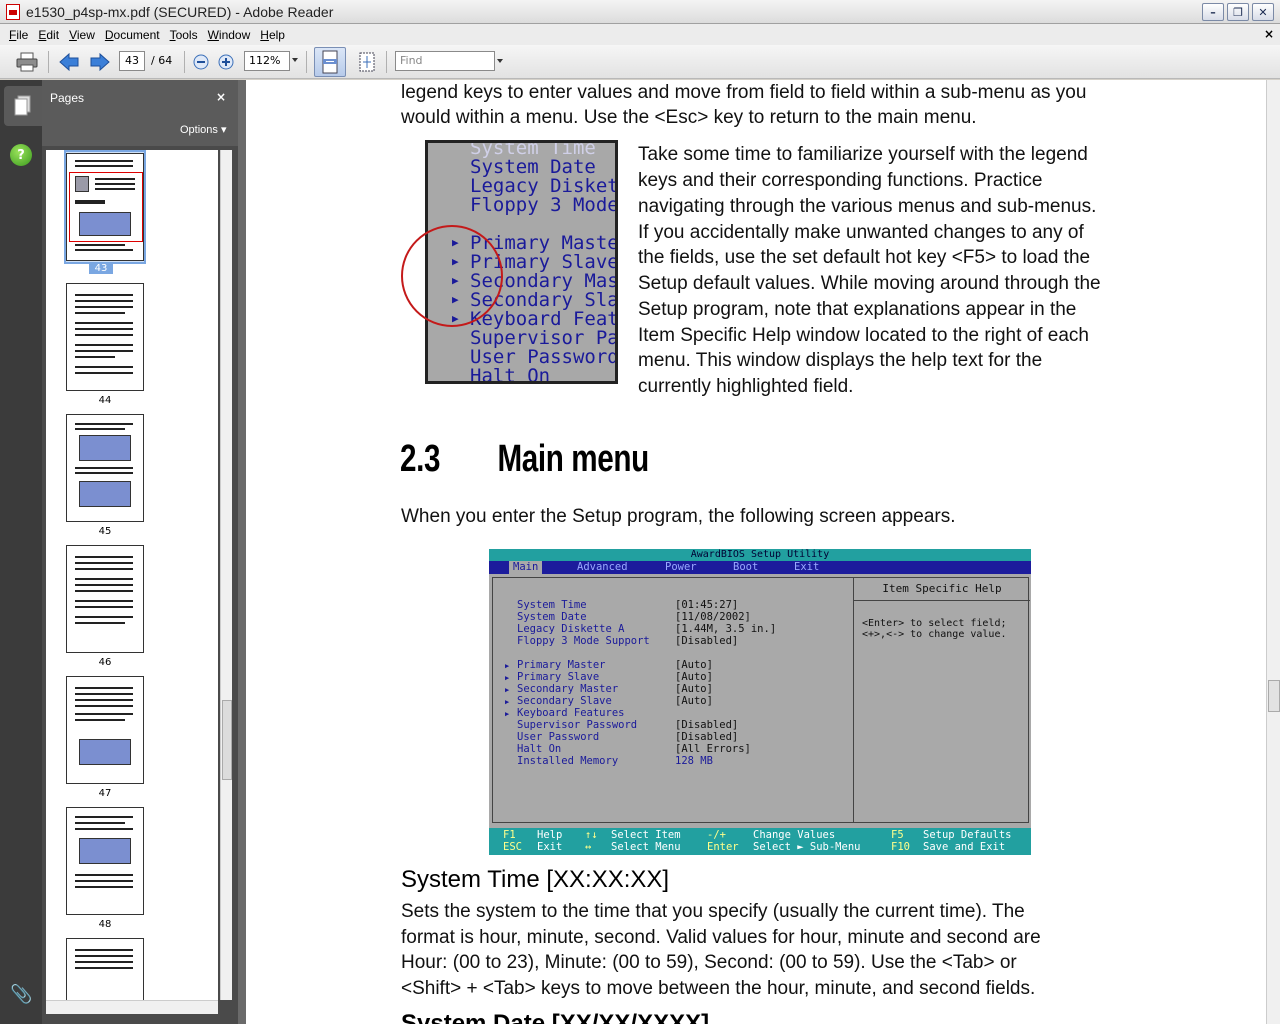 The width and height of the screenshot is (1280, 1024). I want to click on thumbnail-label-45: 45, so click(105, 531).